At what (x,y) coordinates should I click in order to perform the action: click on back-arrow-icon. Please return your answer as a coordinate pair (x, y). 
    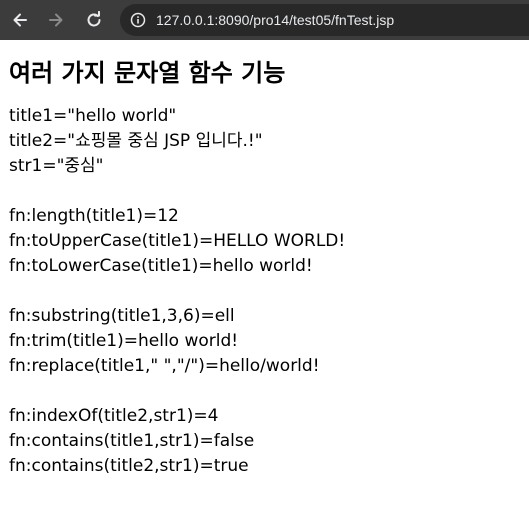
    Looking at the image, I should click on (20, 20).